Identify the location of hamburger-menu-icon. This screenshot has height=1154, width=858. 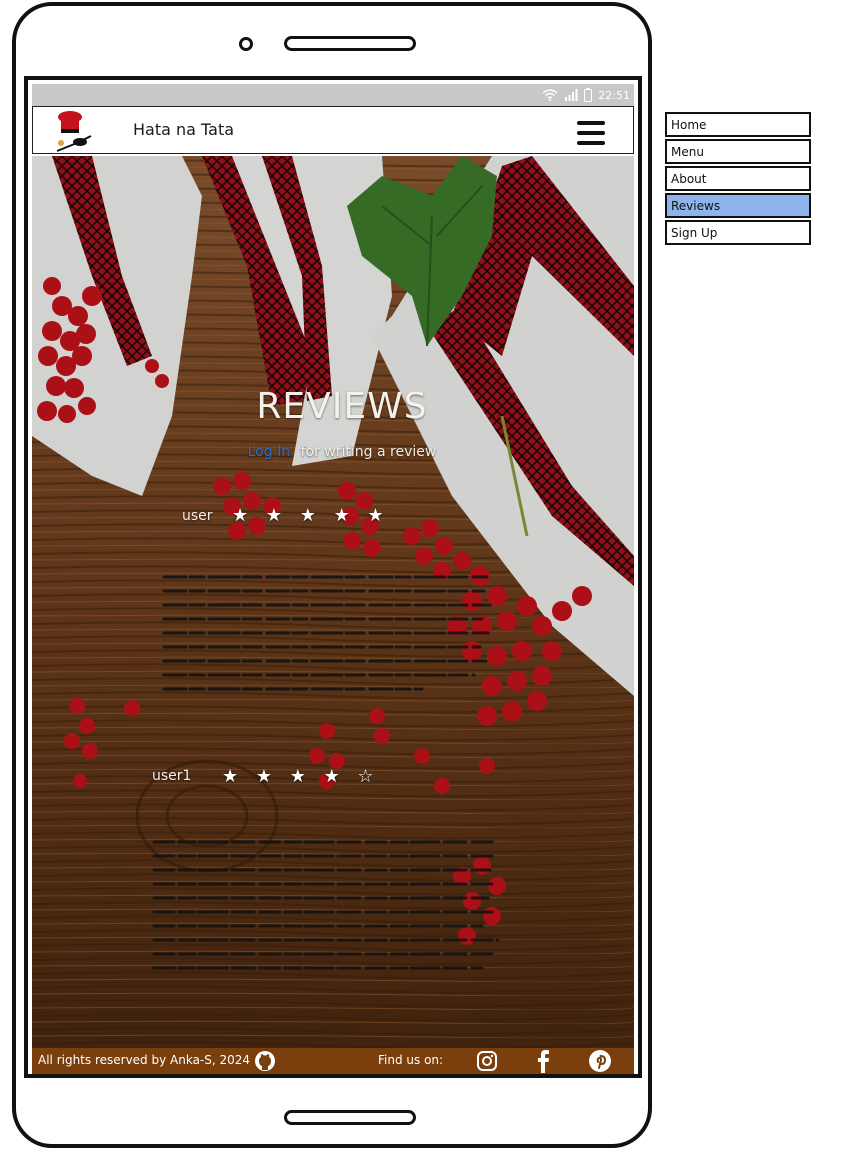
(591, 133).